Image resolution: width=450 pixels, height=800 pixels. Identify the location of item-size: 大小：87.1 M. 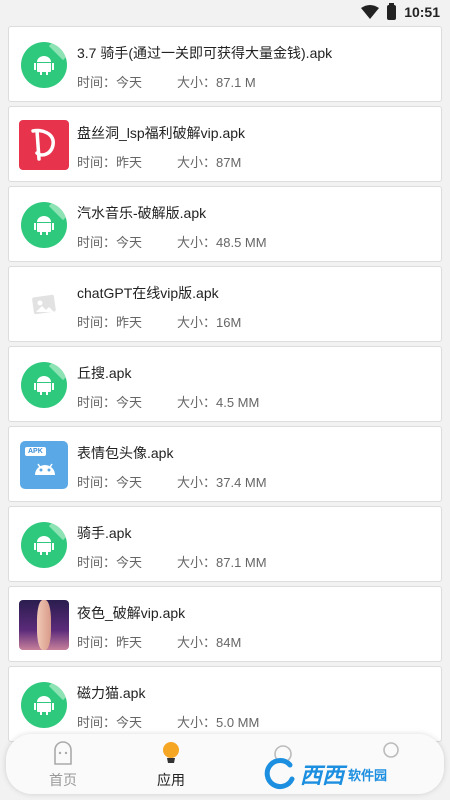
(216, 82).